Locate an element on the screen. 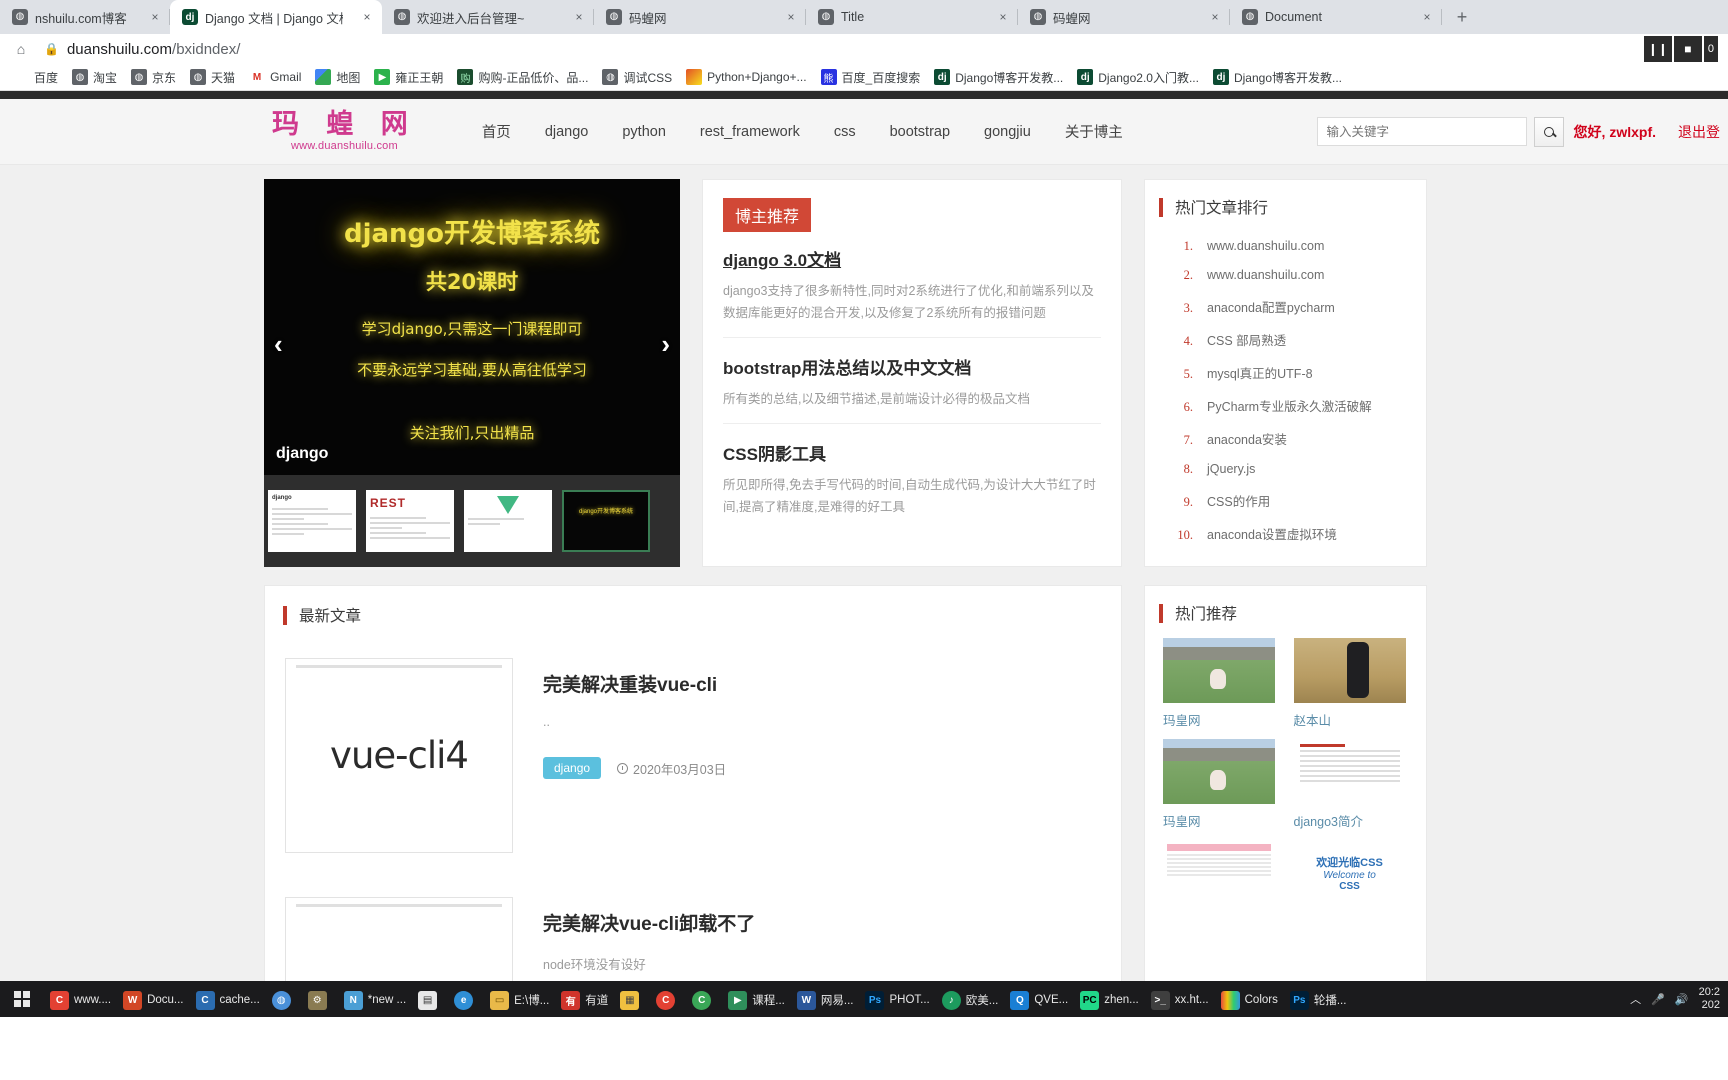  rank-label: jQuery.js is located at coordinates (1231, 469).